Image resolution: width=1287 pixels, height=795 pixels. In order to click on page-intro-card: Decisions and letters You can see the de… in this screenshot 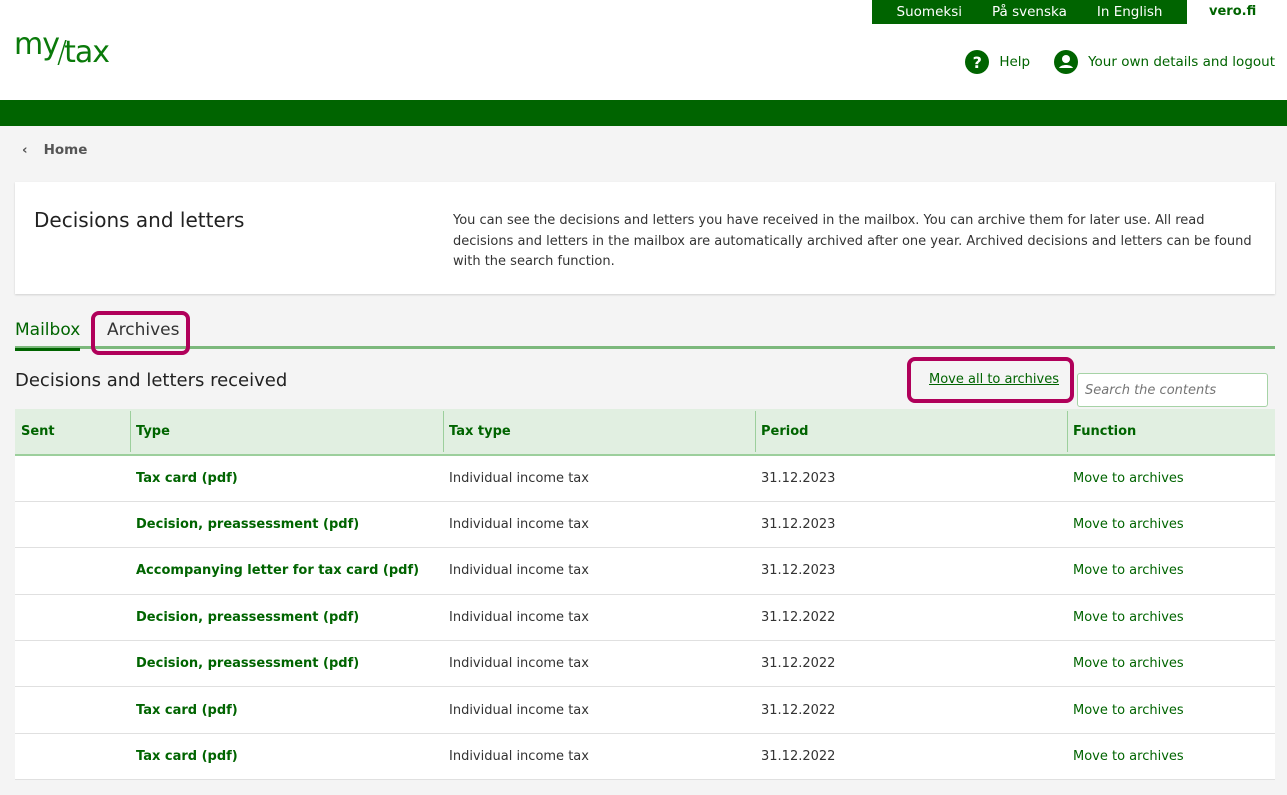, I will do `click(645, 238)`.